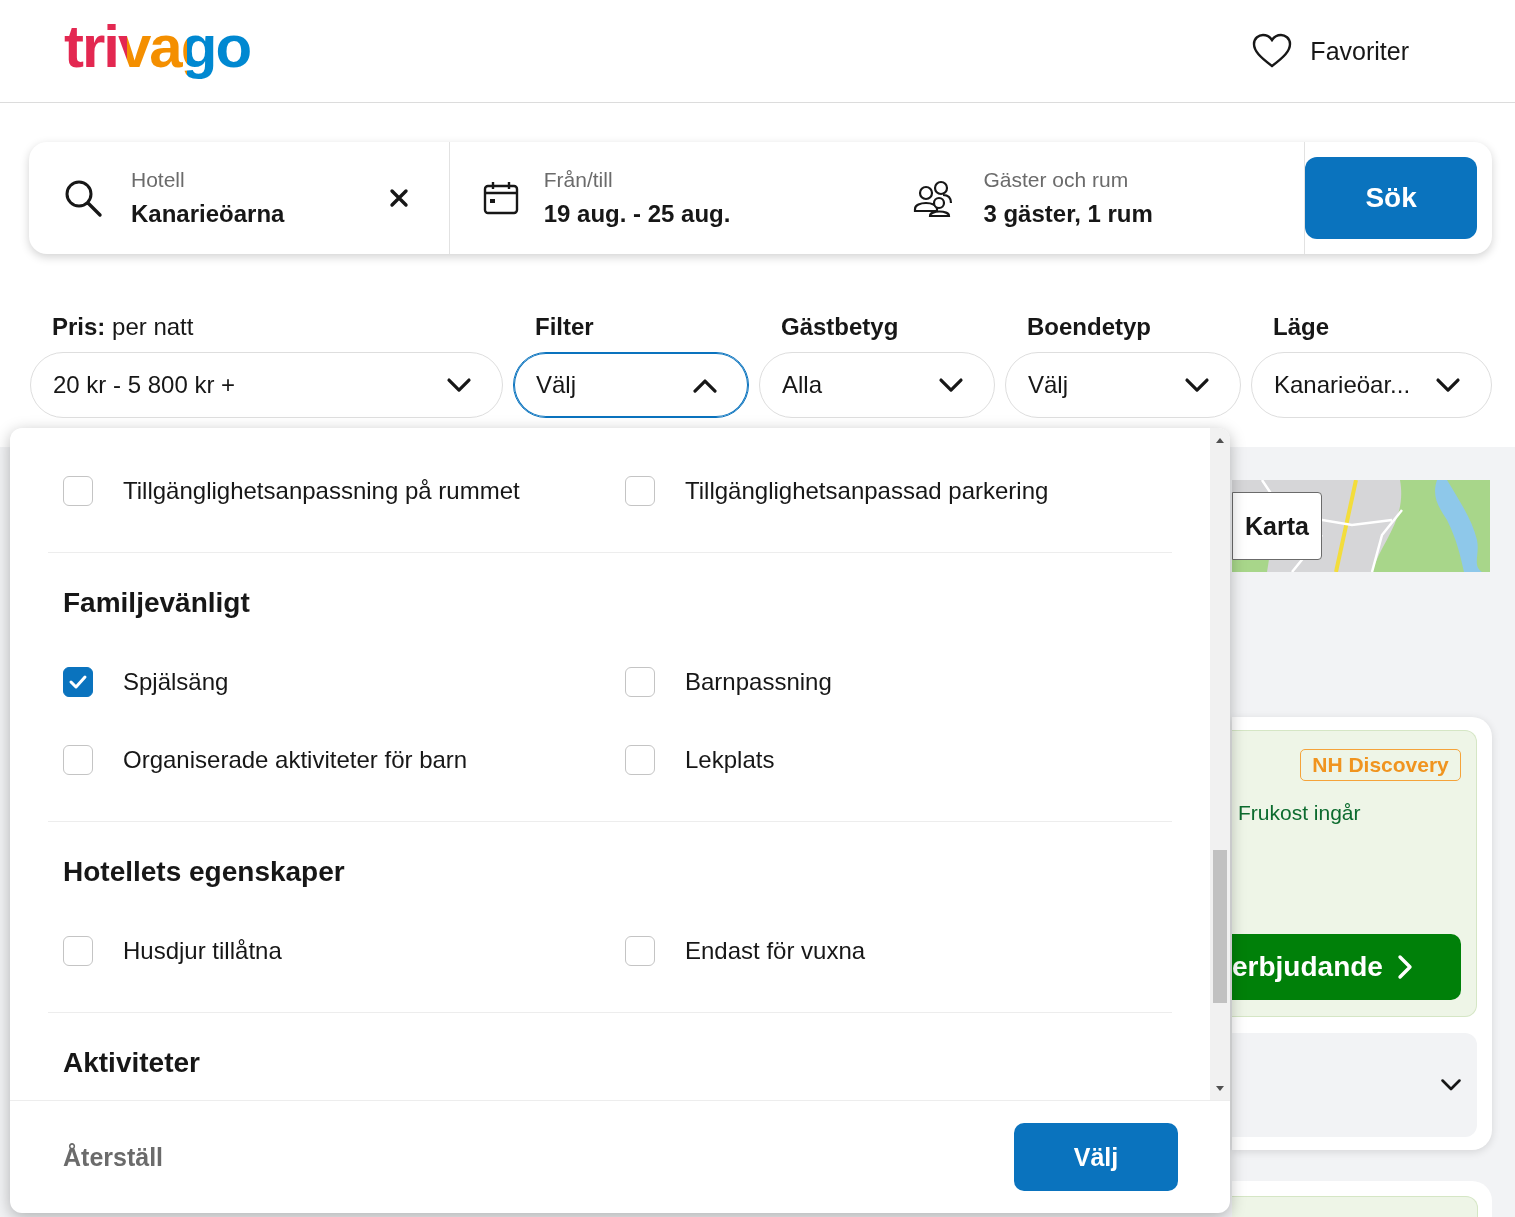 The height and width of the screenshot is (1217, 1515). Describe the element at coordinates (1220, 926) in the screenshot. I see `scrollbar-thumb` at that location.